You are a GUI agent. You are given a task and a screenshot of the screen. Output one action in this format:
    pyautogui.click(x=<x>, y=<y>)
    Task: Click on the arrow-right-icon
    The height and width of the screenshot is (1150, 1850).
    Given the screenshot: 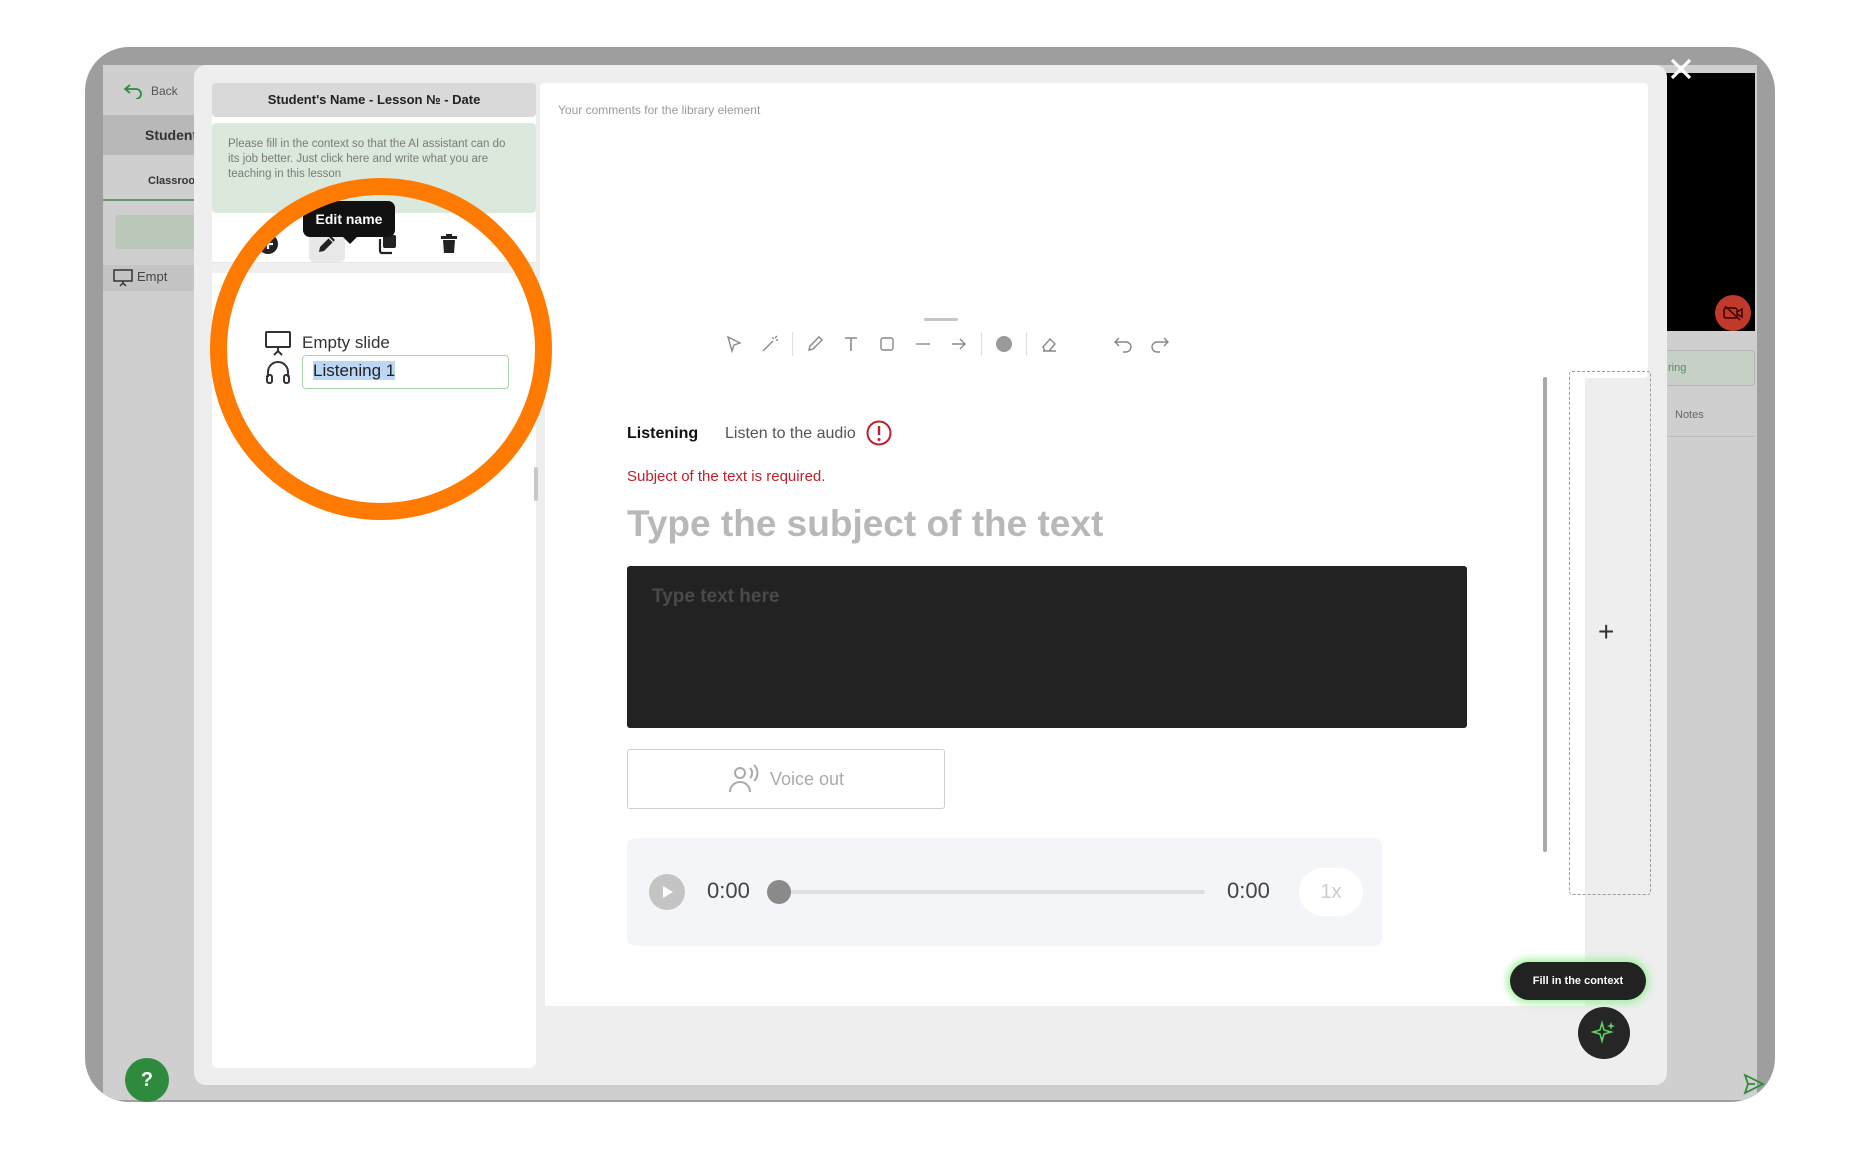 What is the action you would take?
    pyautogui.click(x=959, y=344)
    